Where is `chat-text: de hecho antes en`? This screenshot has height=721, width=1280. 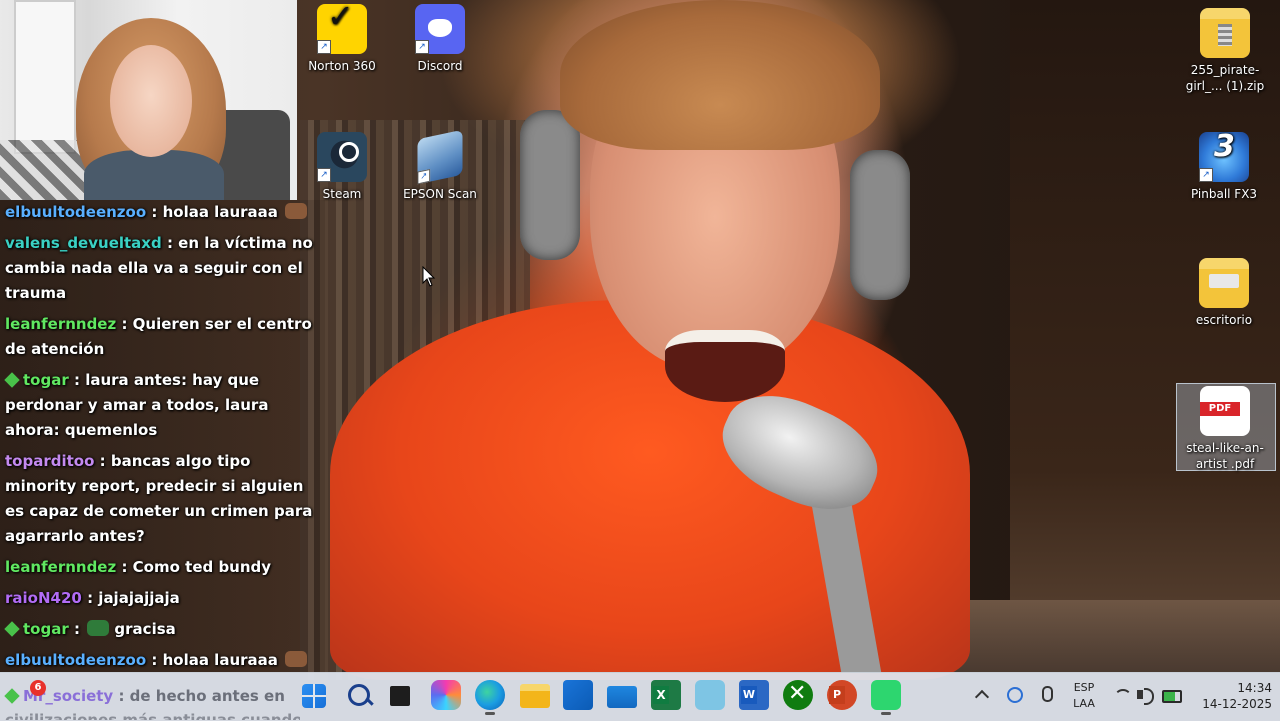 chat-text: de hecho antes en is located at coordinates (207, 696).